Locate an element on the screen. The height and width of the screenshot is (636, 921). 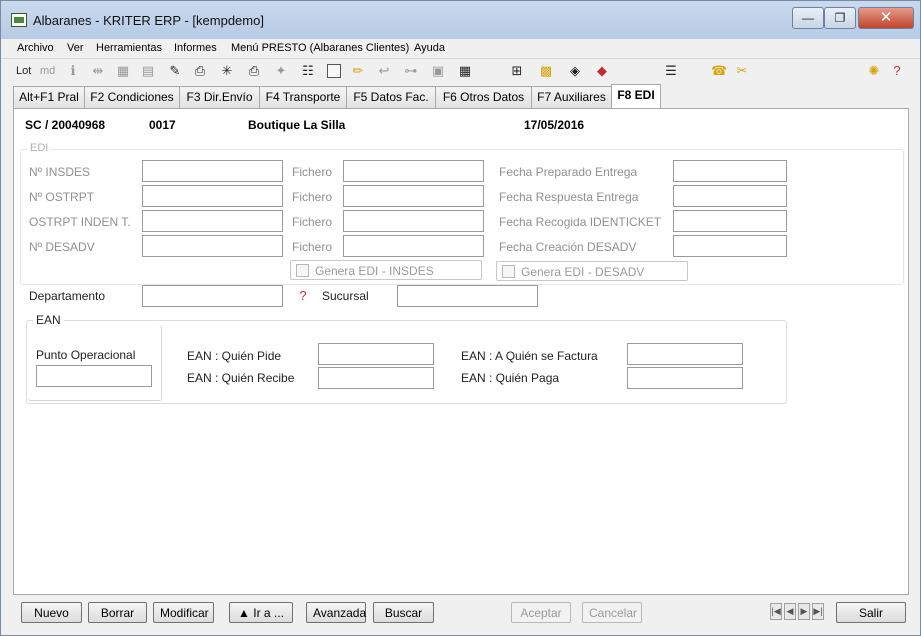
grid-icon: ▦ is located at coordinates (123, 71).